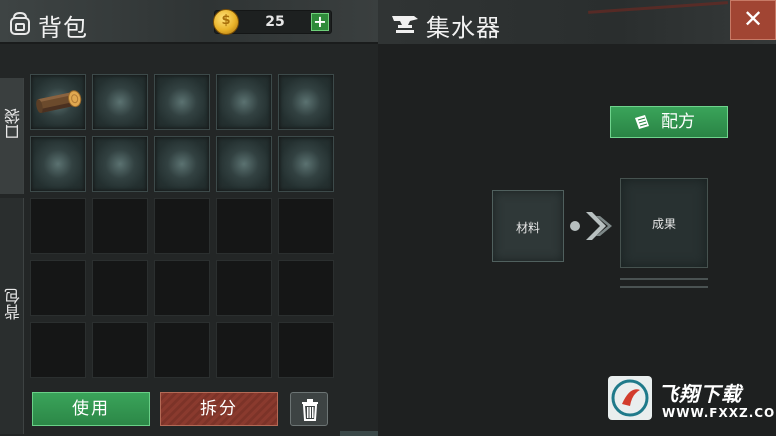 This screenshot has width=776, height=436. What do you see at coordinates (575, 226) in the screenshot?
I see `process-dot-icon` at bounding box center [575, 226].